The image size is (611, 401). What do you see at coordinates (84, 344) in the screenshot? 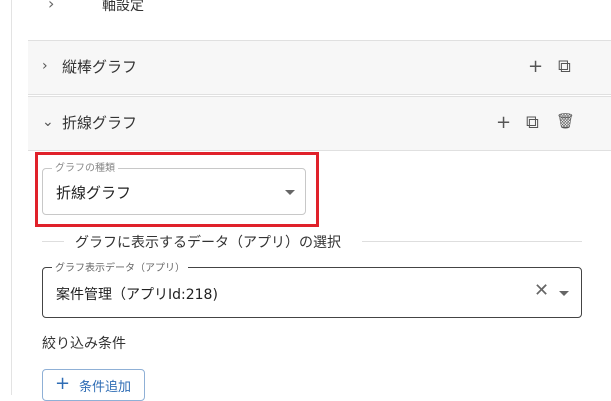
I see `filter-label: 絞り込み条件` at bounding box center [84, 344].